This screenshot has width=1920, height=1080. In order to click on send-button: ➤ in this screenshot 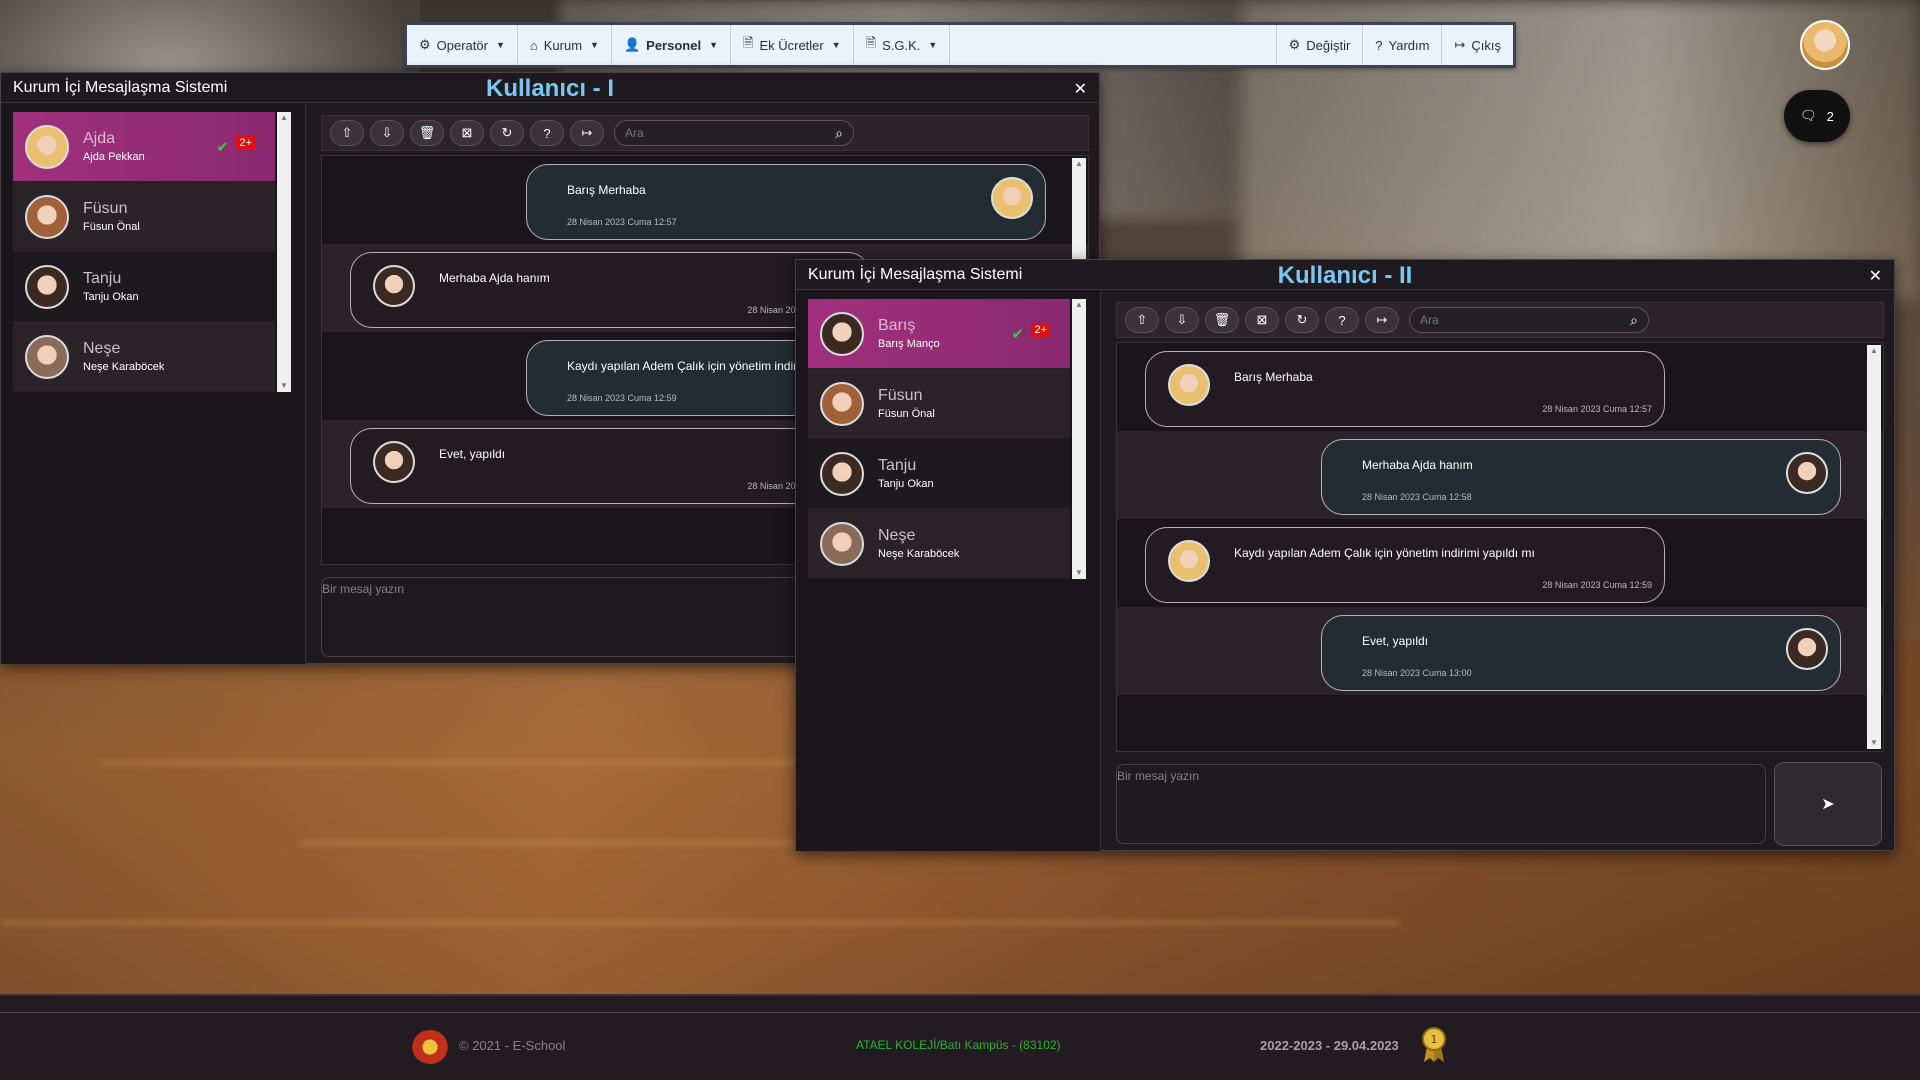, I will do `click(1828, 804)`.